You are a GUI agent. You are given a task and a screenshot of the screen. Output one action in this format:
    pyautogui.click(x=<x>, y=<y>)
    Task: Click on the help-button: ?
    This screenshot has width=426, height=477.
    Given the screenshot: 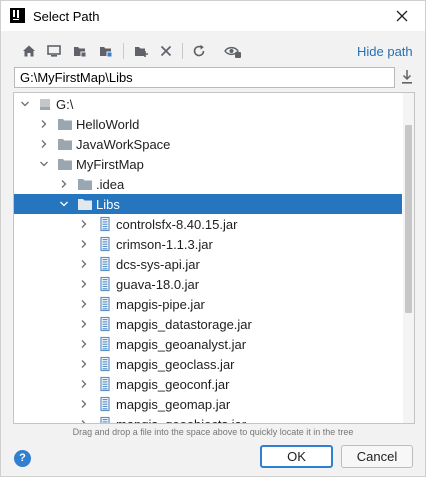 What is the action you would take?
    pyautogui.click(x=22, y=458)
    